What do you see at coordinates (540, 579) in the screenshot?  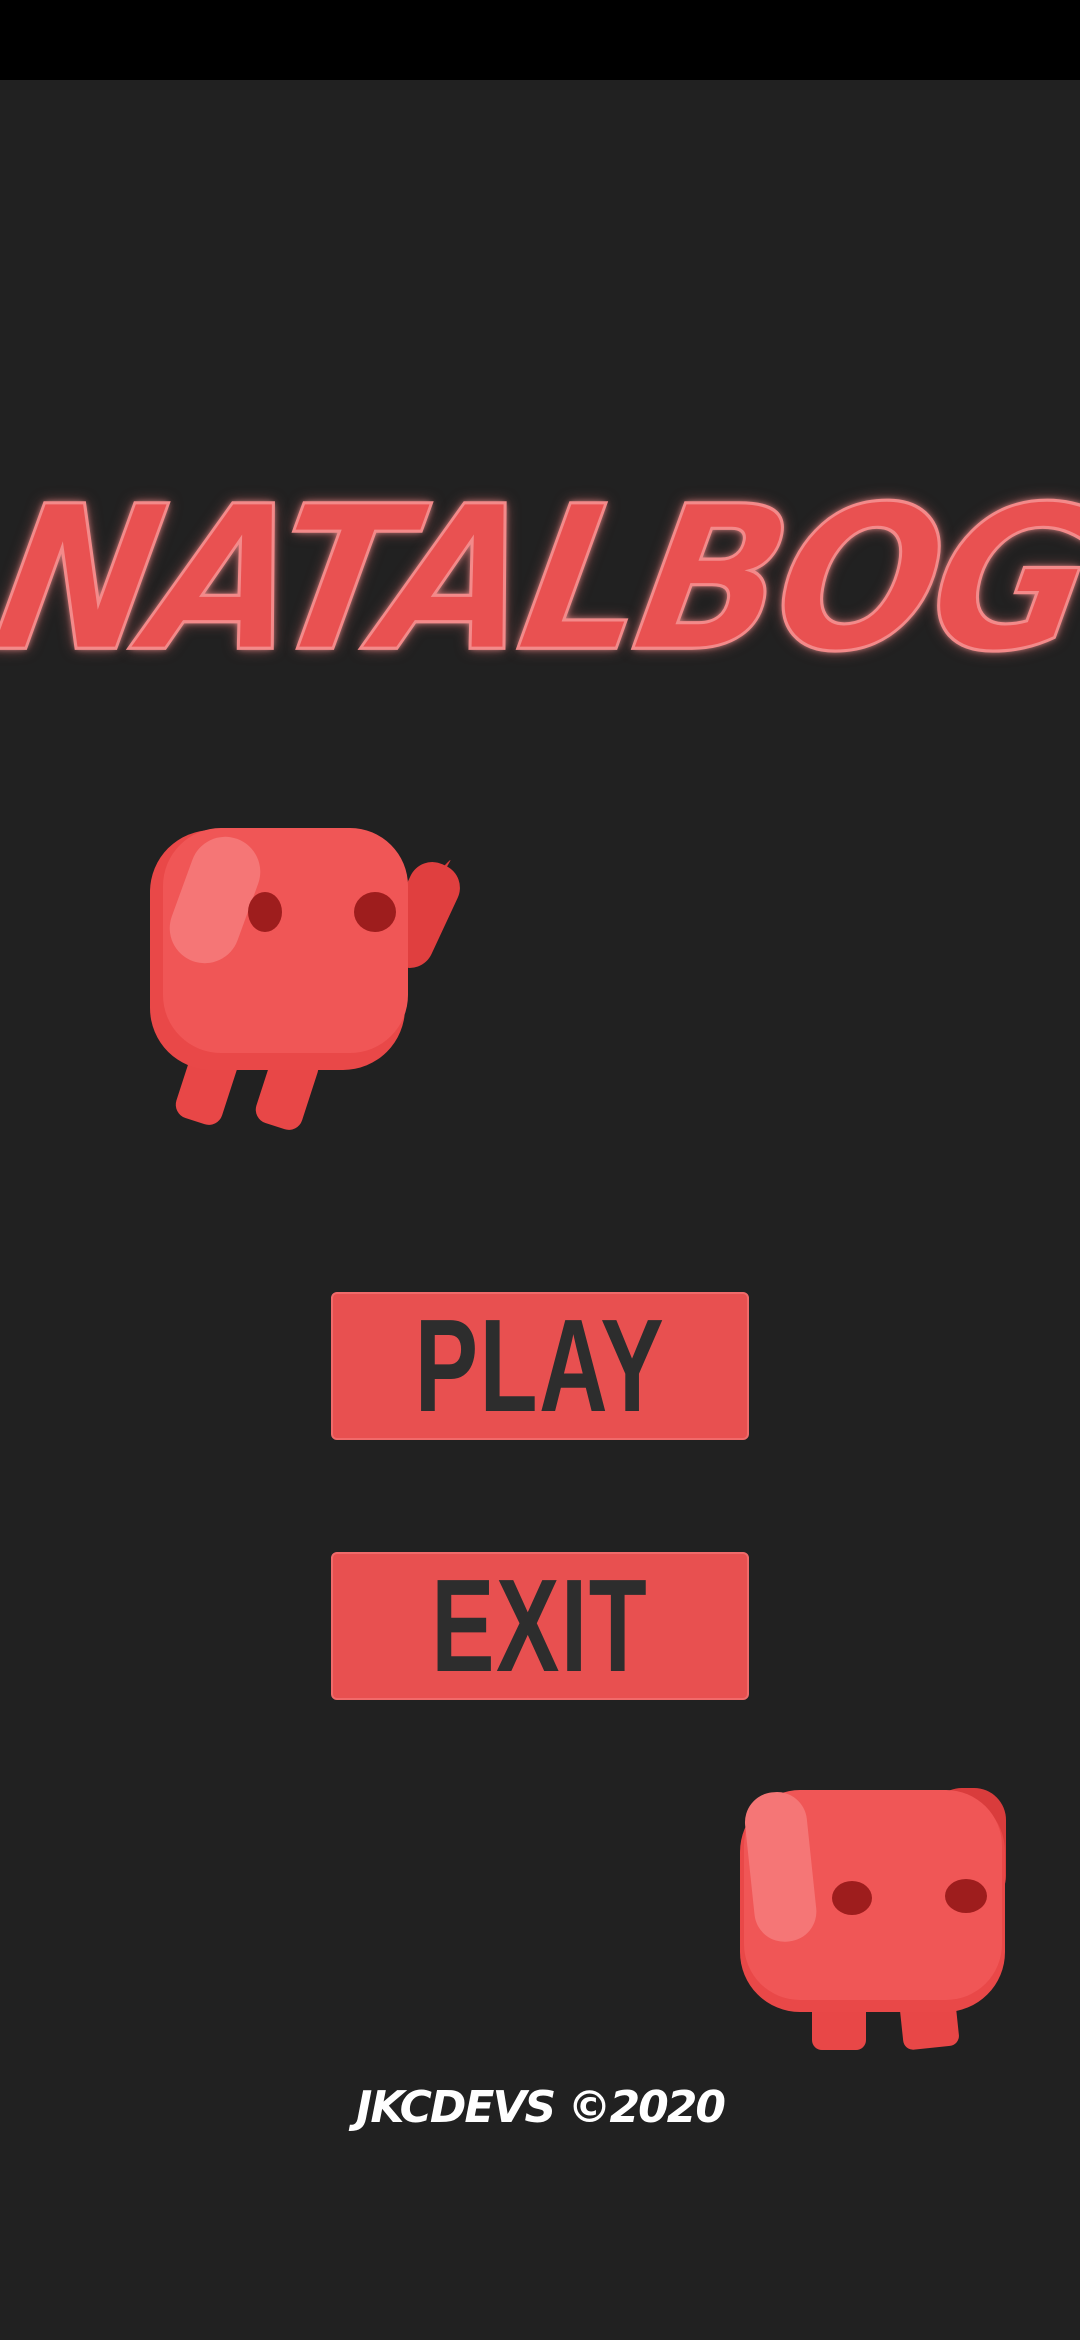 I see `game-title: NATALBOG` at bounding box center [540, 579].